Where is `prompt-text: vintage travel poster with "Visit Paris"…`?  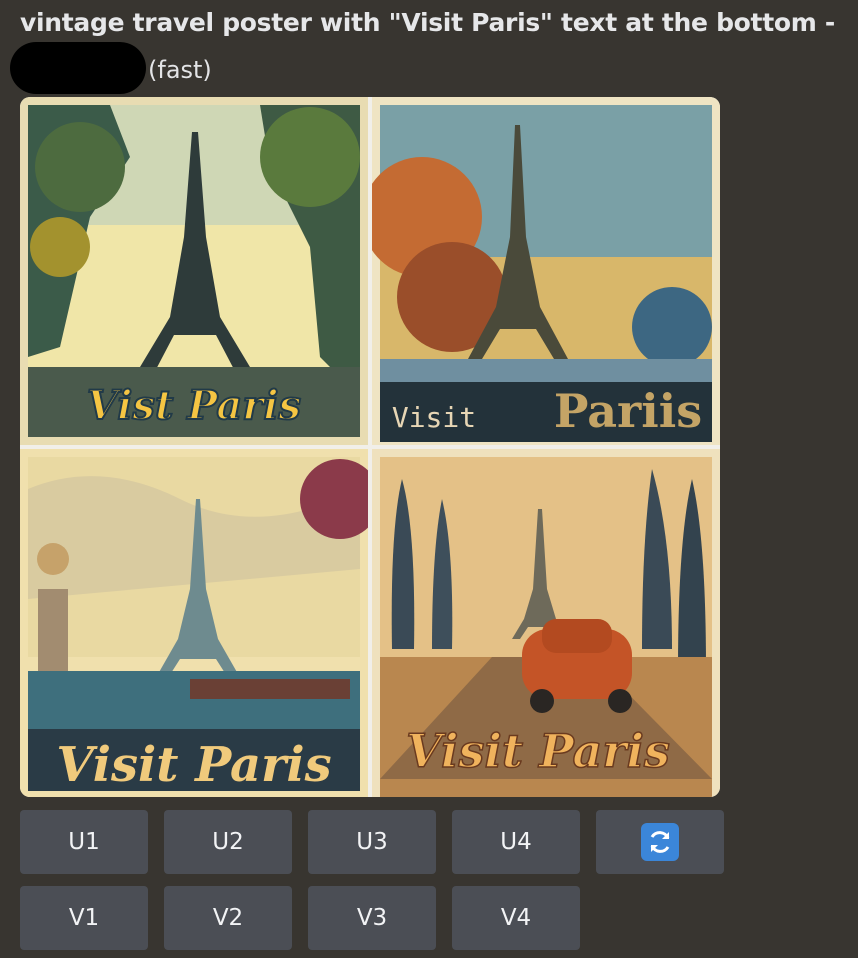
prompt-text: vintage travel poster with "Visit Paris"… is located at coordinates (427, 22).